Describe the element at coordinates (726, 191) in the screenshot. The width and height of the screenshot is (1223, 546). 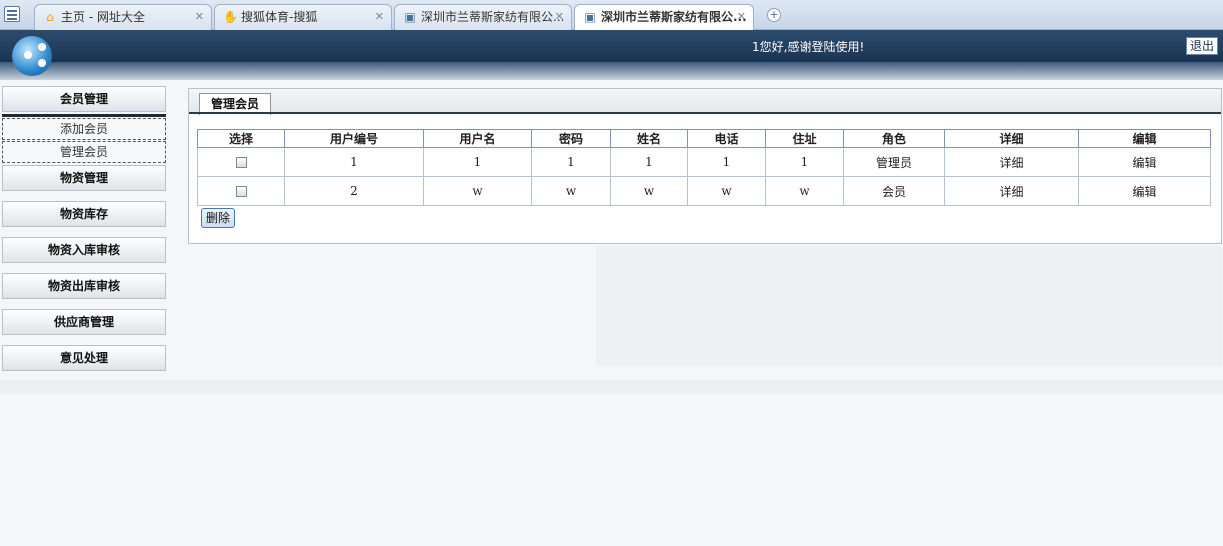
I see `cell-phone: w` at that location.